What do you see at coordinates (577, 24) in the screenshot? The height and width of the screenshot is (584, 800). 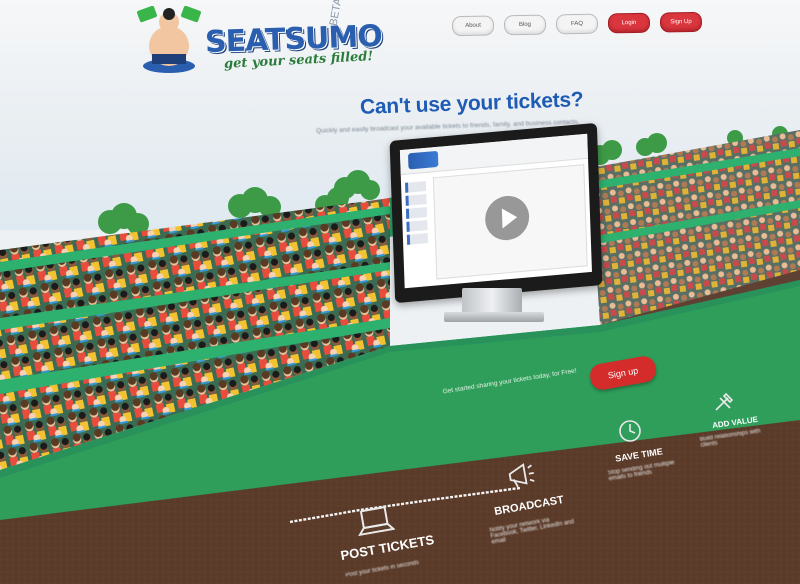 I see `nav-faq-button: FAQ` at bounding box center [577, 24].